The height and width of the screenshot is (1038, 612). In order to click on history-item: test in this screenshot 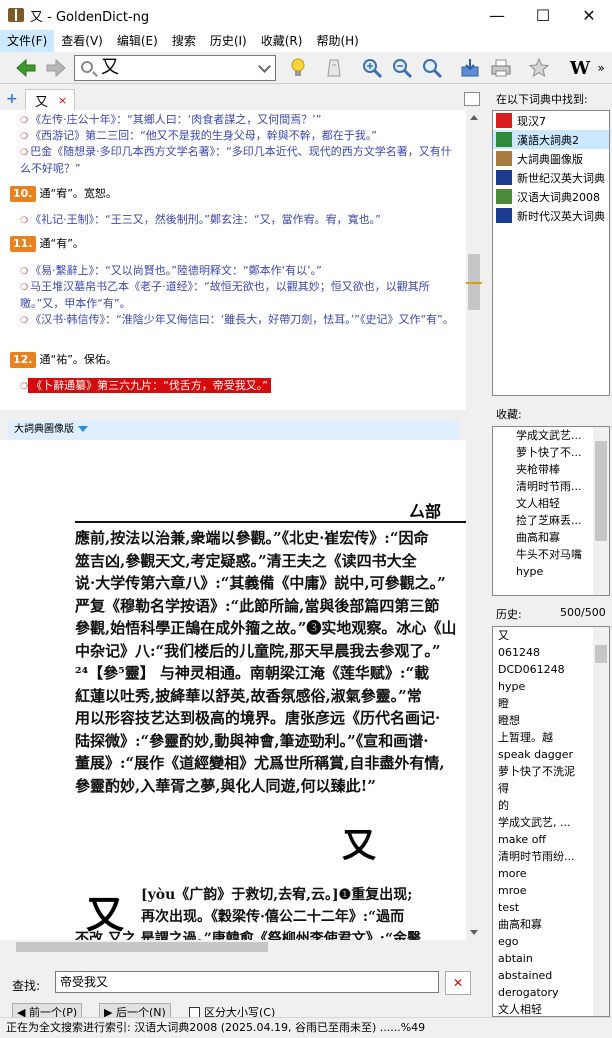, I will do `click(551, 907)`.